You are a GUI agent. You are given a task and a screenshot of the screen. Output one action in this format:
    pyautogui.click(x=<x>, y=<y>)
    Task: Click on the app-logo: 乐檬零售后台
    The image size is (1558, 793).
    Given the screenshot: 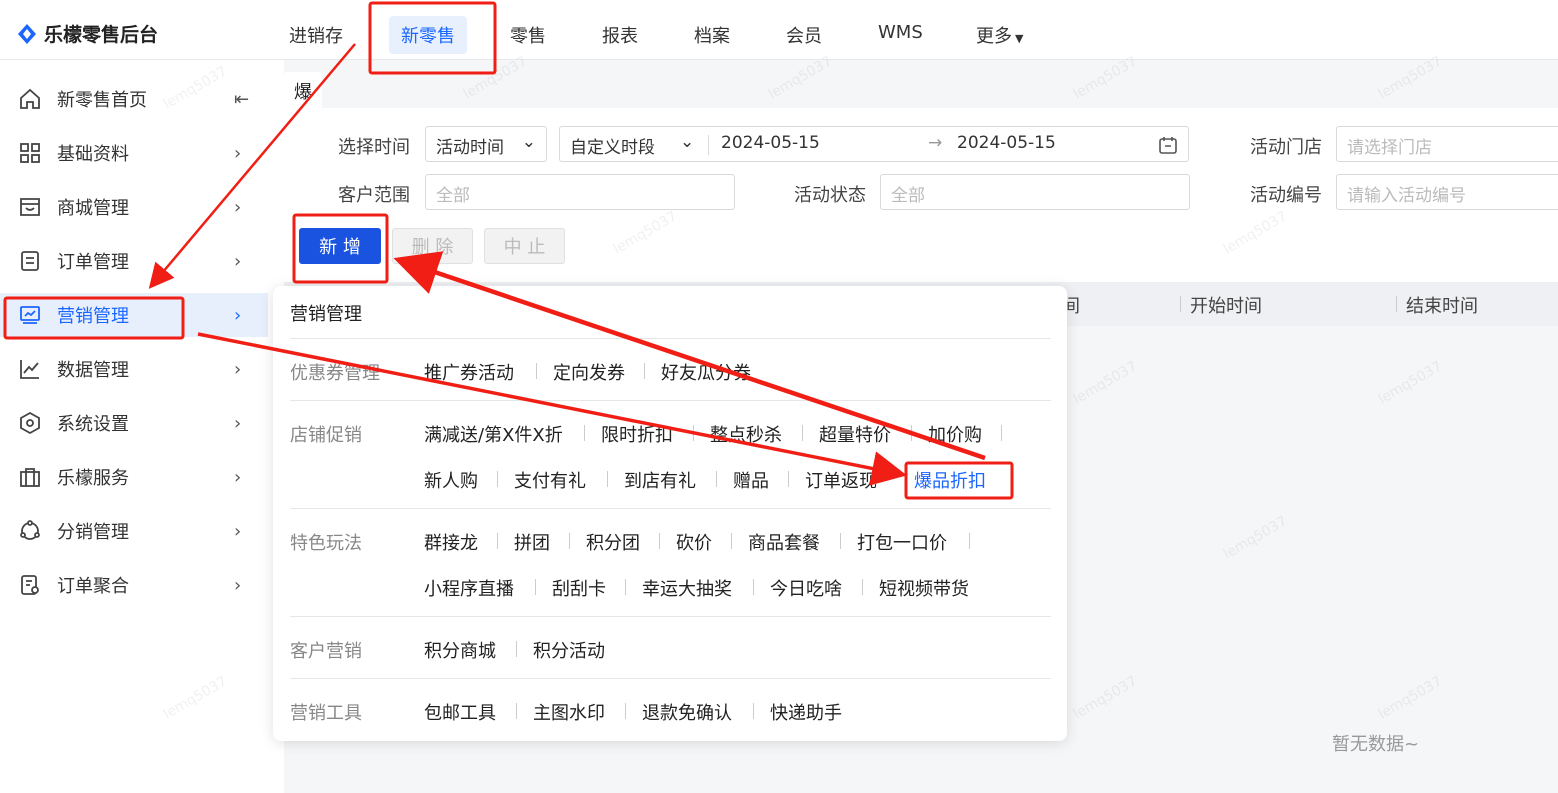 What is the action you would take?
    pyautogui.click(x=87, y=33)
    